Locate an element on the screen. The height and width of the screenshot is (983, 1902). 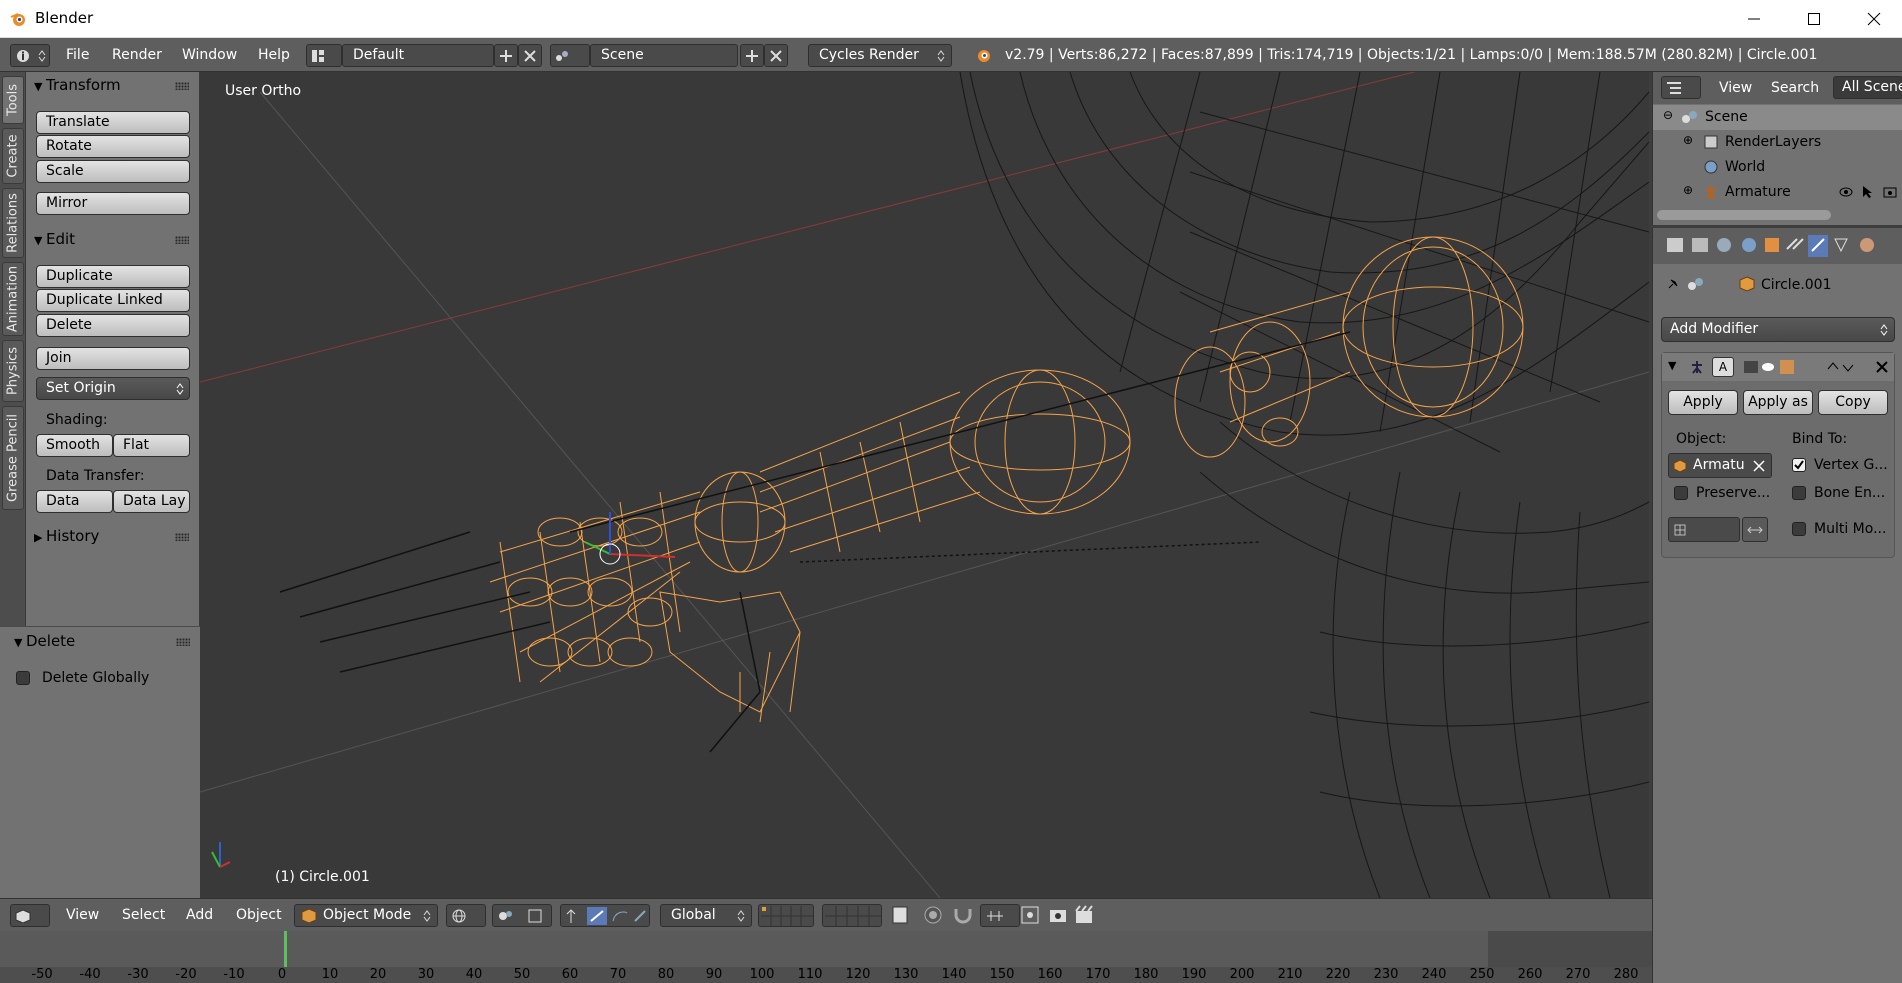
menu-window: Window is located at coordinates (209, 55).